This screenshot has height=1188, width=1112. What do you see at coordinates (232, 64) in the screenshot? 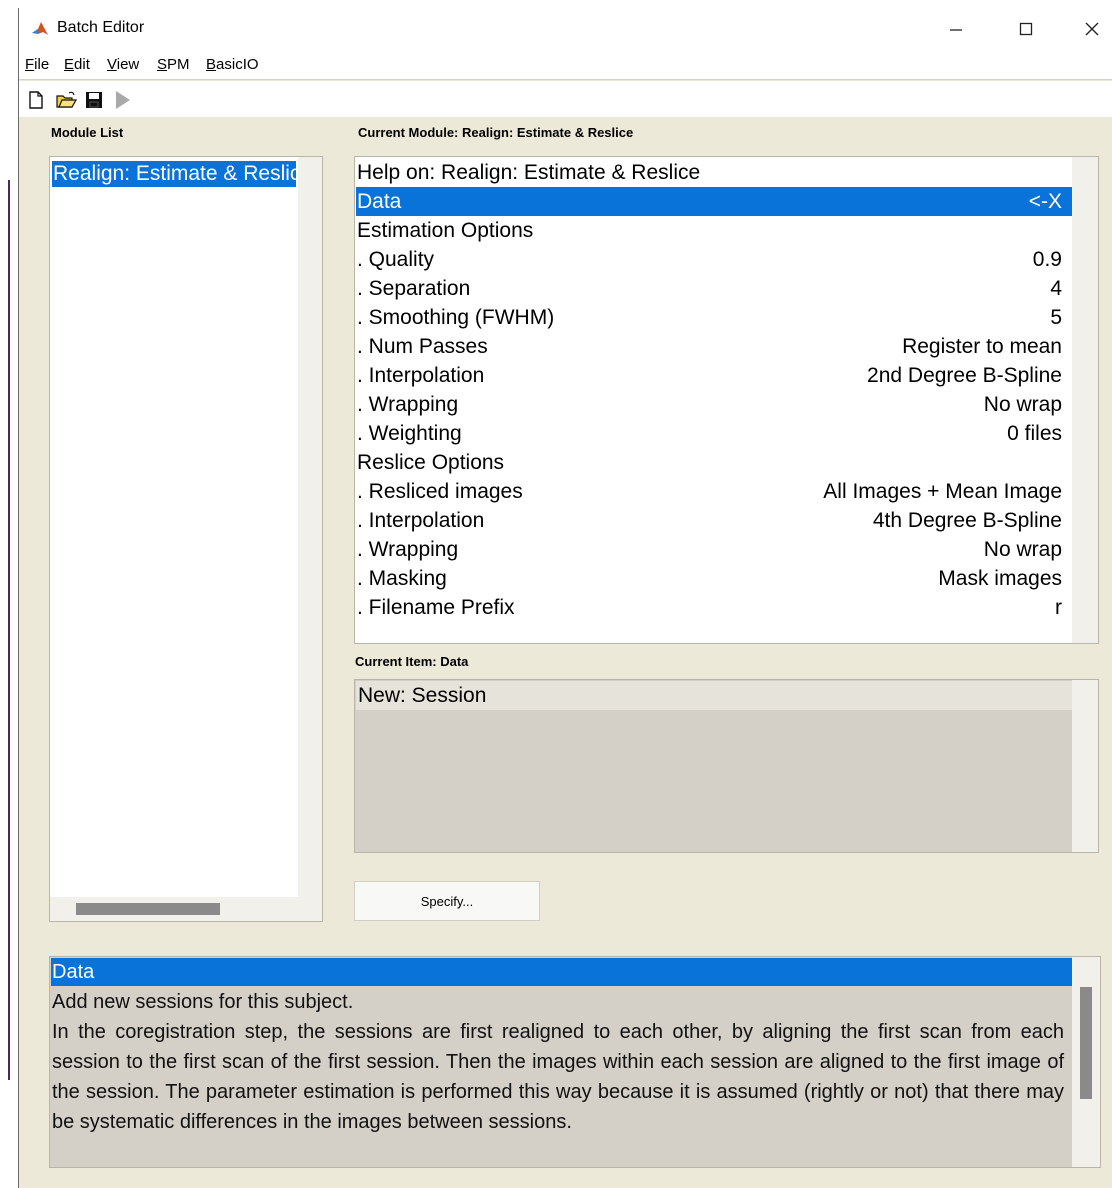
I see `menu-basicio: BasicIO` at bounding box center [232, 64].